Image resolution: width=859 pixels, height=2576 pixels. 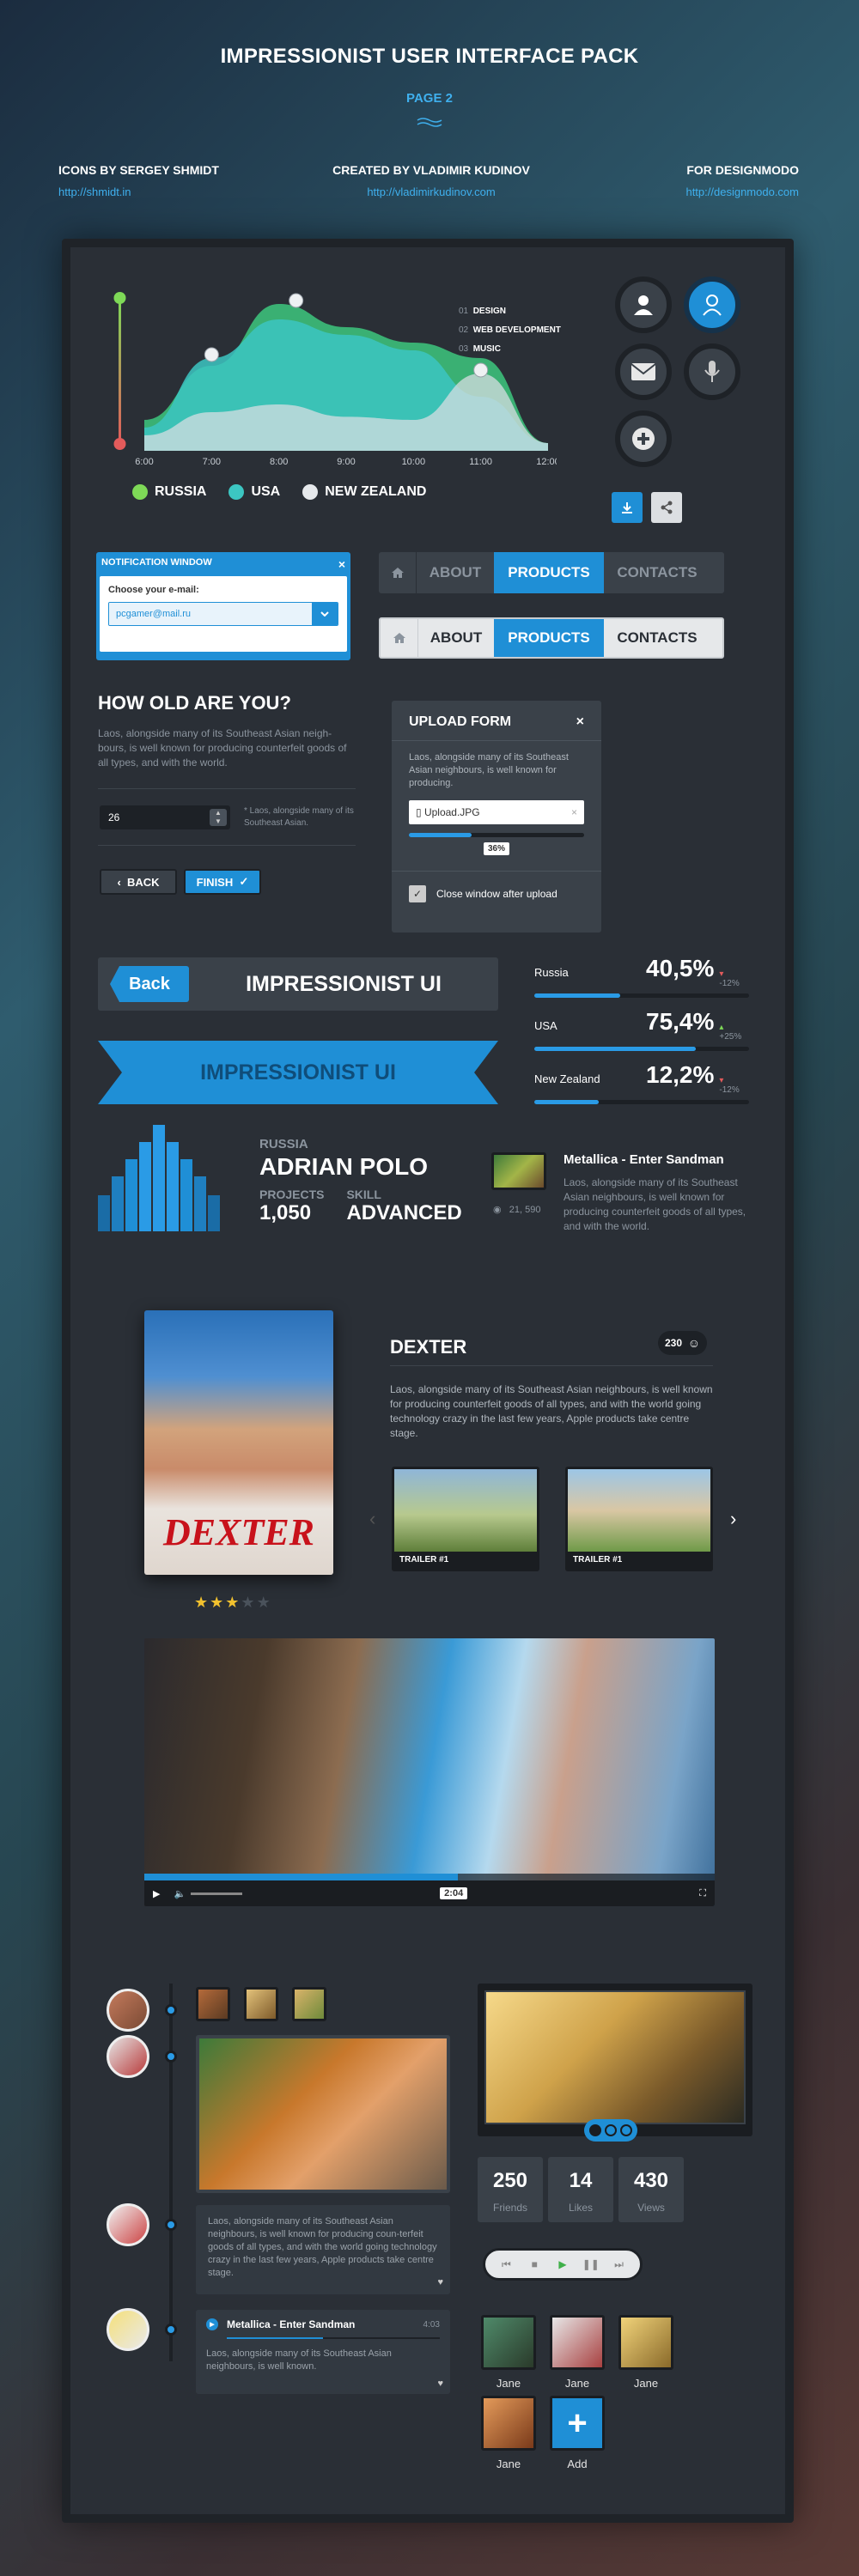 What do you see at coordinates (480, 462) in the screenshot?
I see `x-tick-label: 11:00` at bounding box center [480, 462].